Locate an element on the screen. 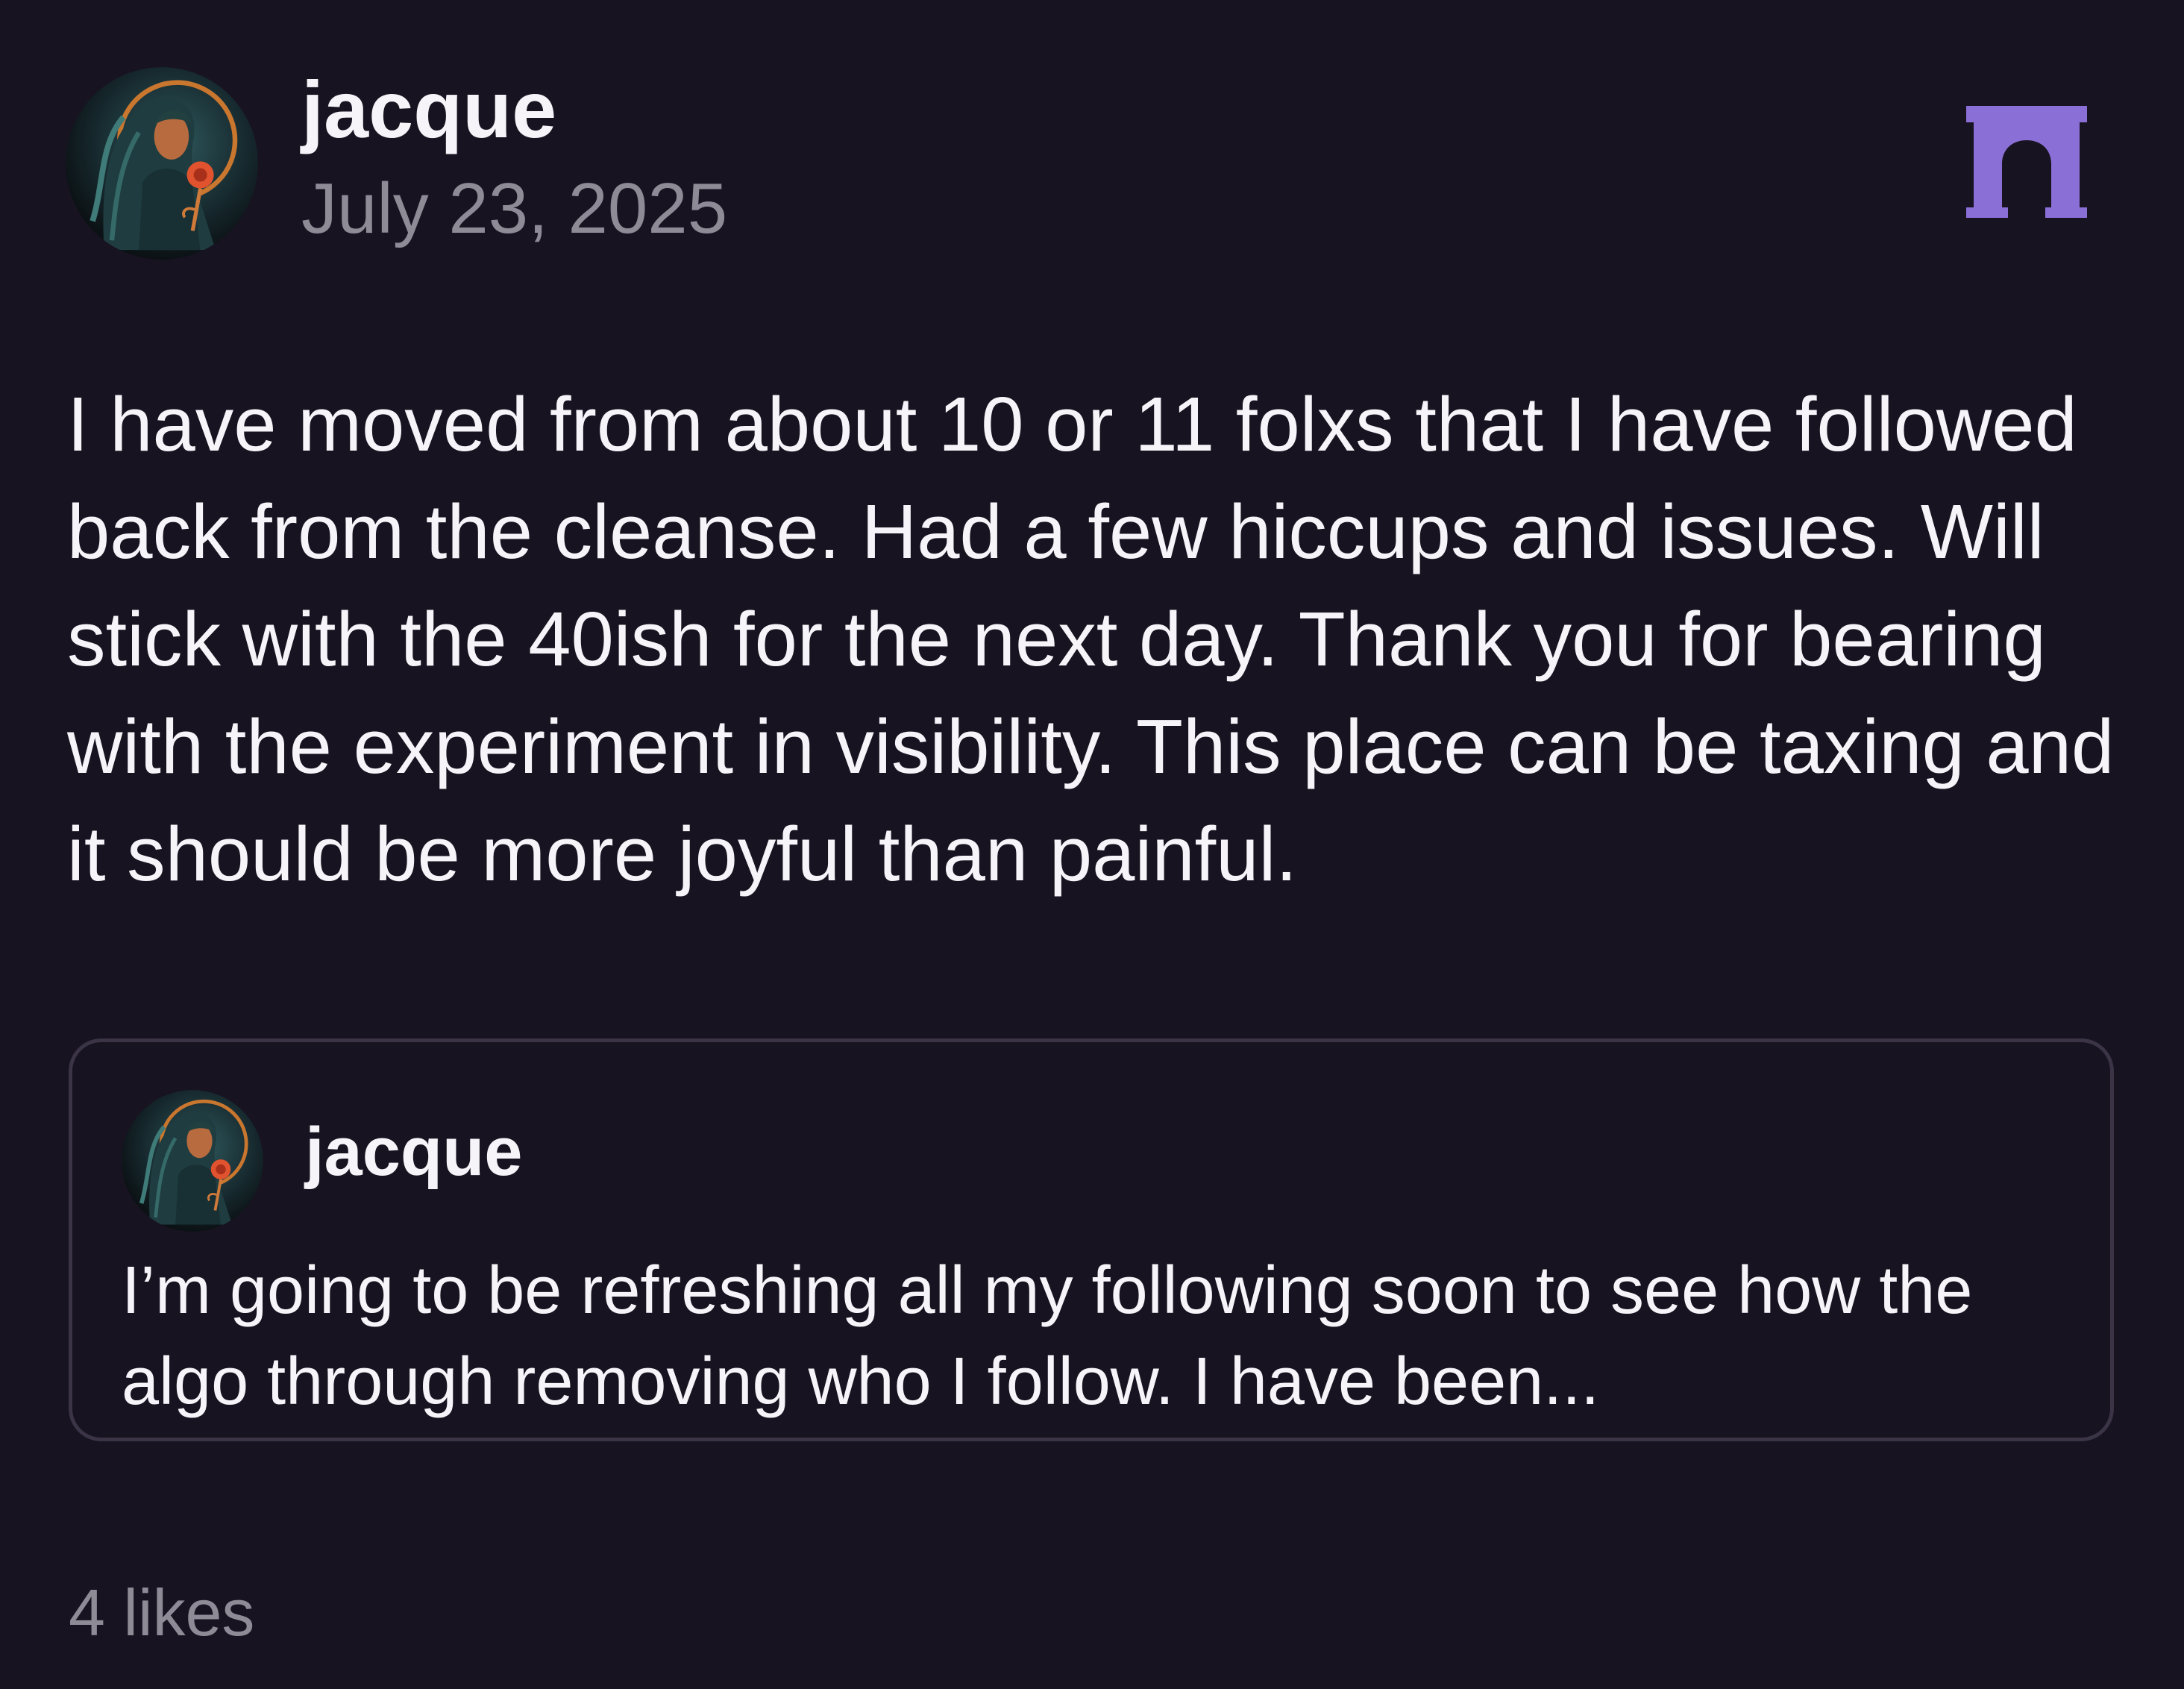  author-avatar is located at coordinates (162, 163).